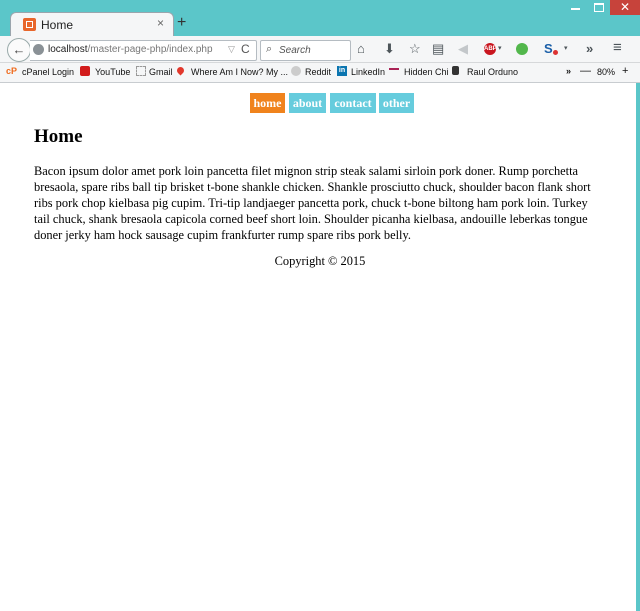 The height and width of the screenshot is (611, 640). What do you see at coordinates (426, 72) in the screenshot?
I see `bookmark-hidden-chi: Hidden Chi` at bounding box center [426, 72].